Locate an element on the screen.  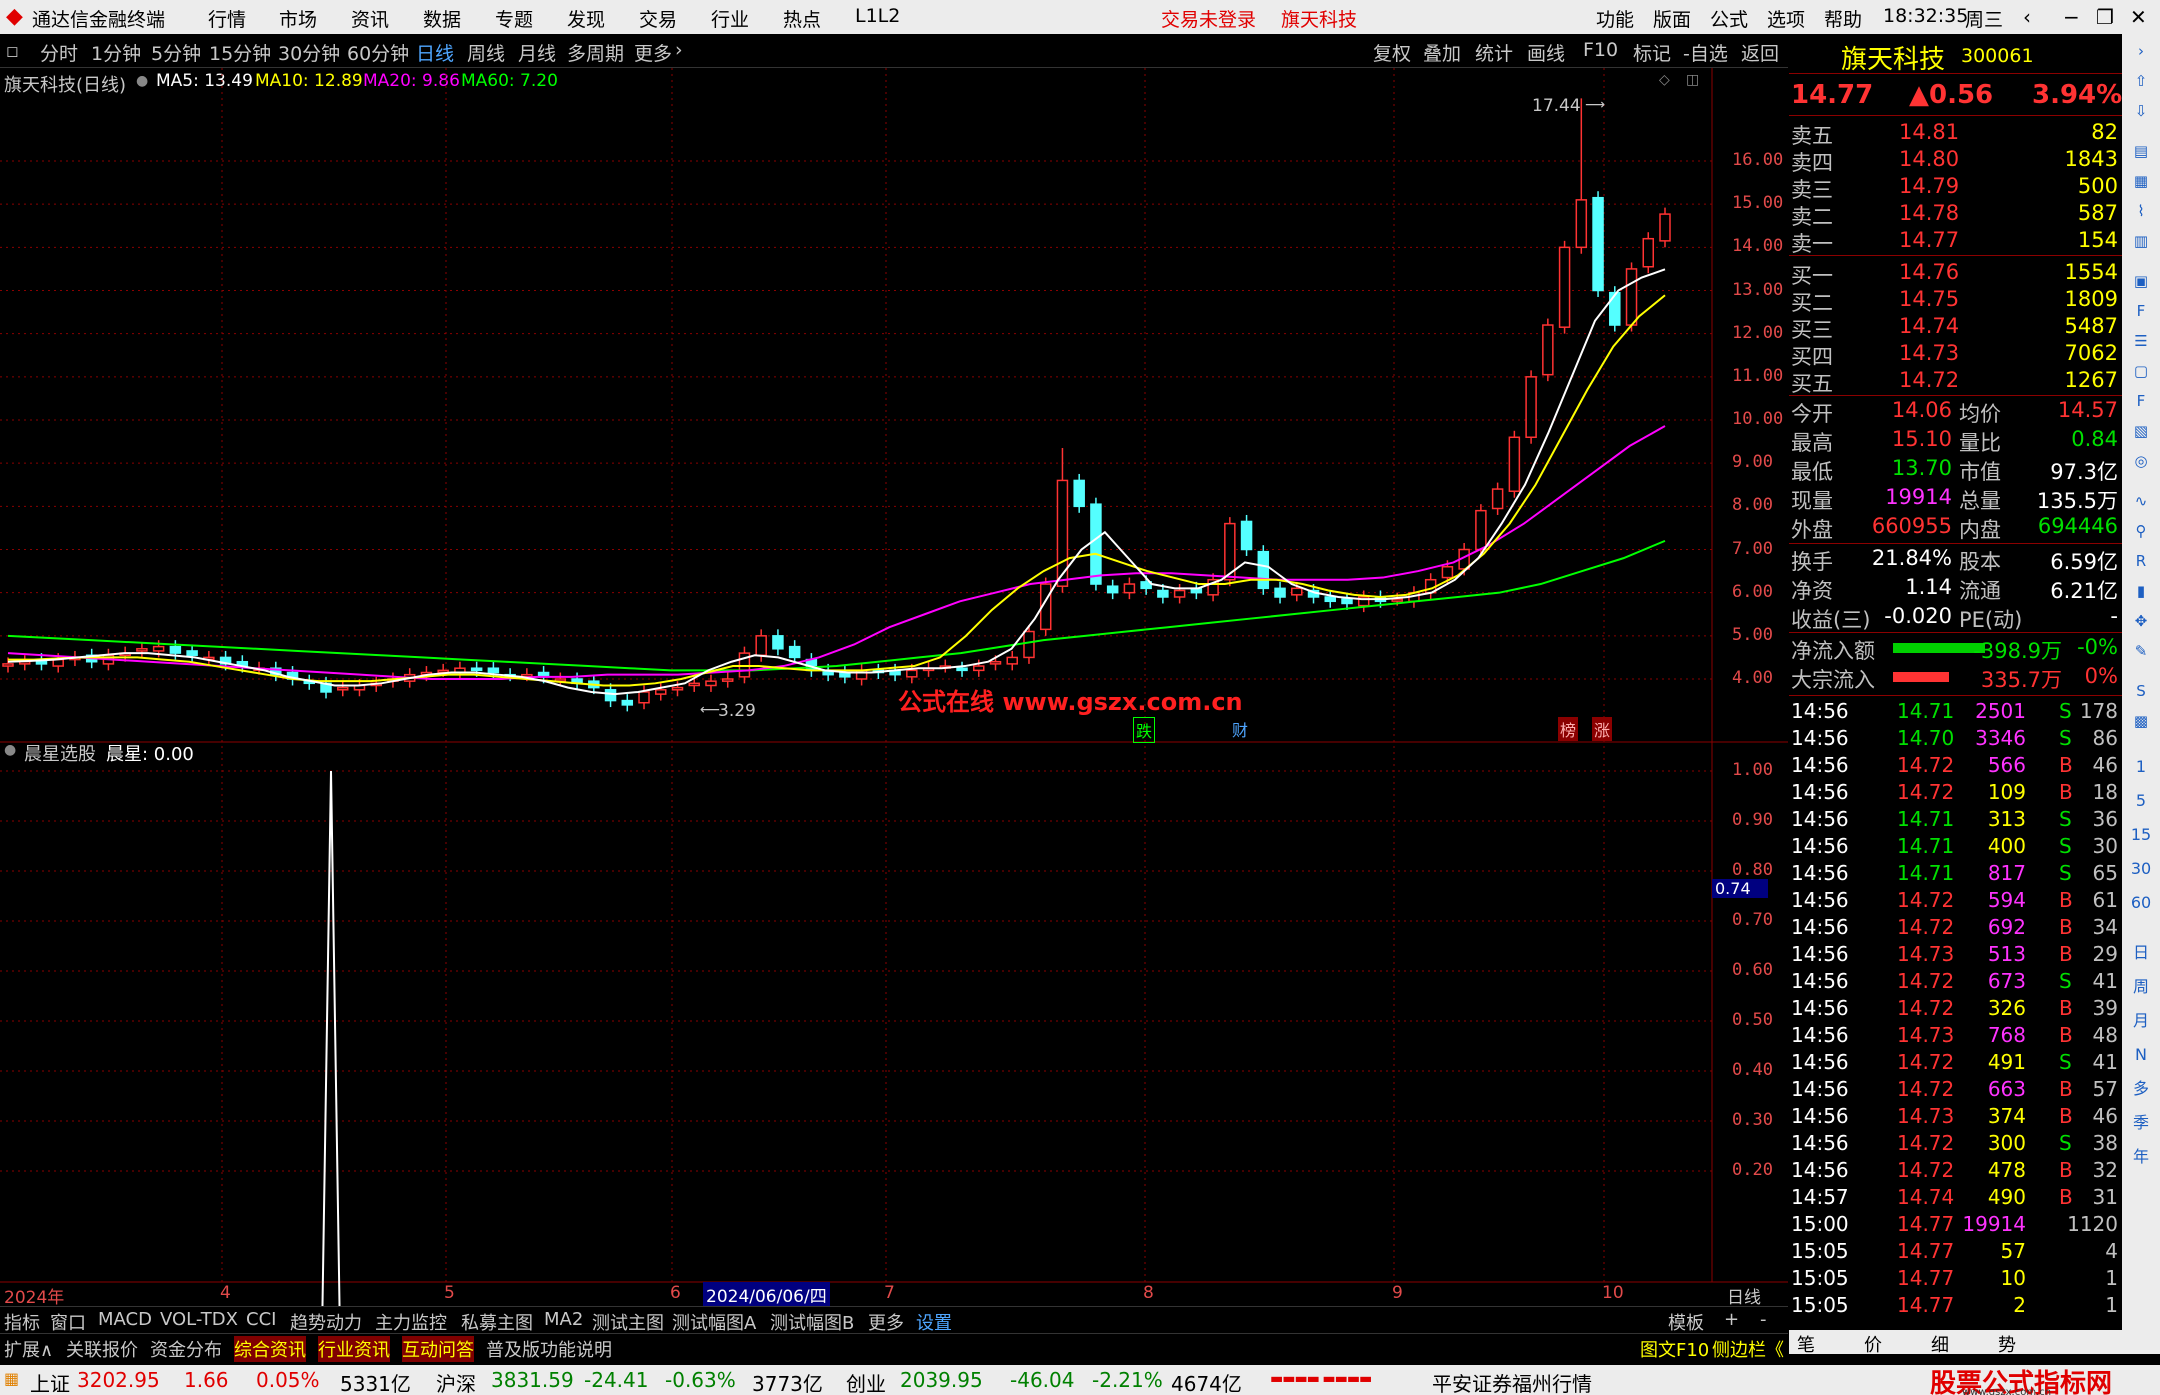
wave-icon: ∿ is located at coordinates (2141, 501).